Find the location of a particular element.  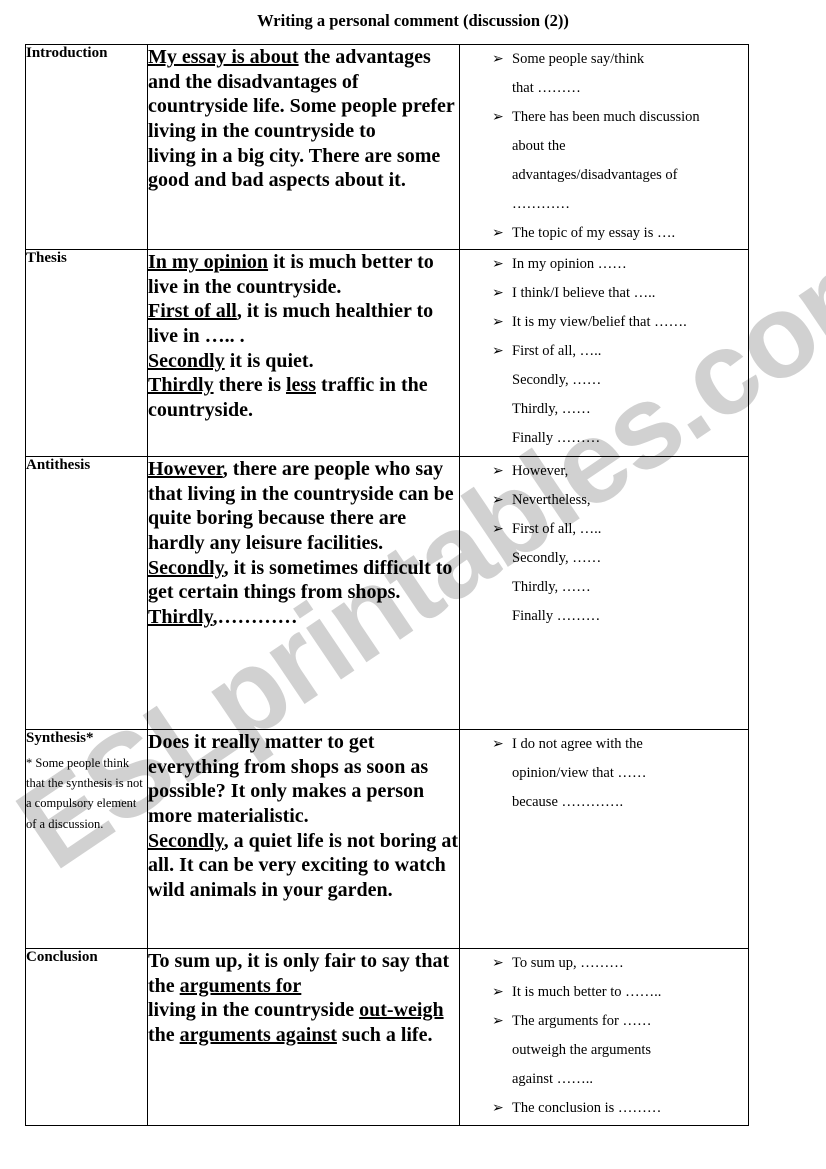

phrase-line: It is much better to …….. is located at coordinates (587, 992).